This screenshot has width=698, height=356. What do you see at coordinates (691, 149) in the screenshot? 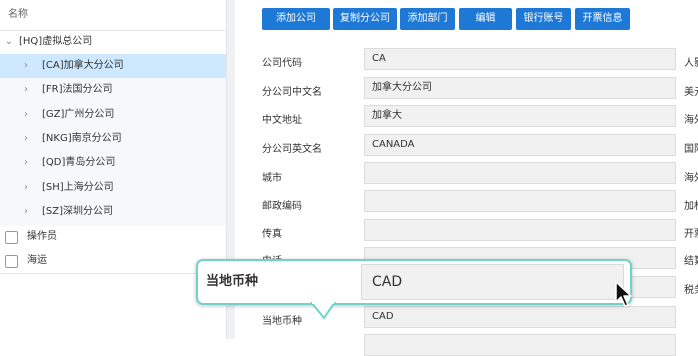
I see `right-field-label: 国际` at bounding box center [691, 149].